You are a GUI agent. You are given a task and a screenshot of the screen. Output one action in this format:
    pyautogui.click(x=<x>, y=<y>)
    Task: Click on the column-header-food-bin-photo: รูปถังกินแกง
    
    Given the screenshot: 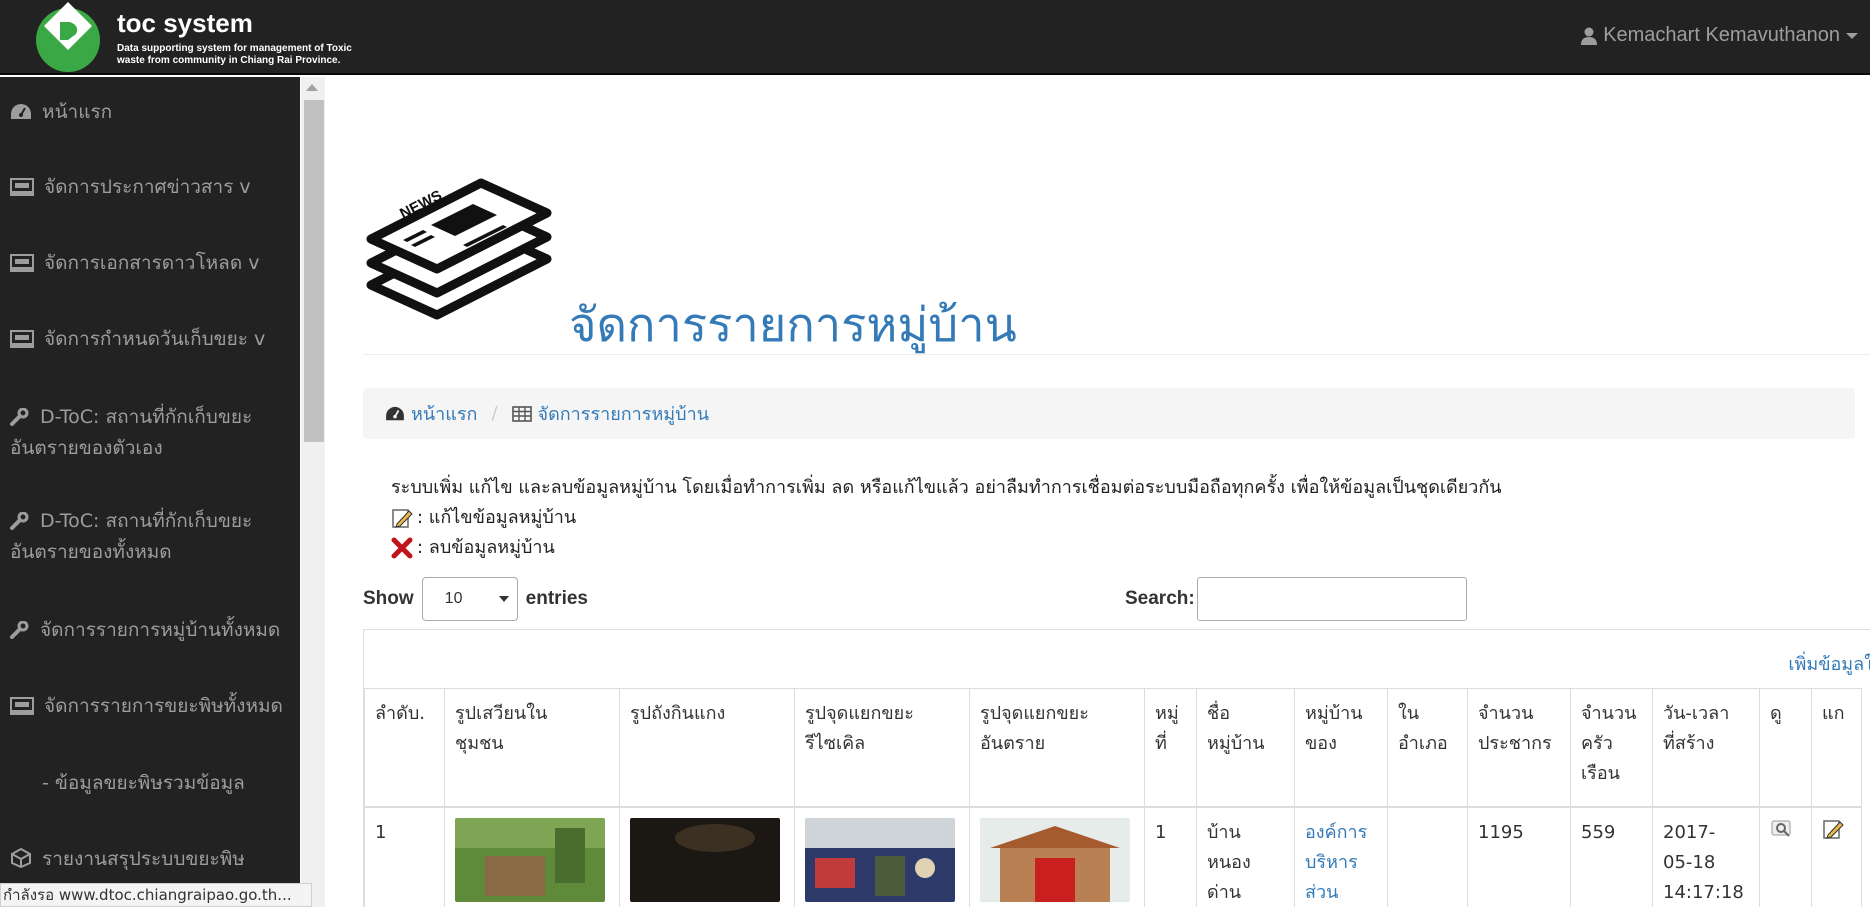 What is the action you would take?
    pyautogui.click(x=707, y=748)
    